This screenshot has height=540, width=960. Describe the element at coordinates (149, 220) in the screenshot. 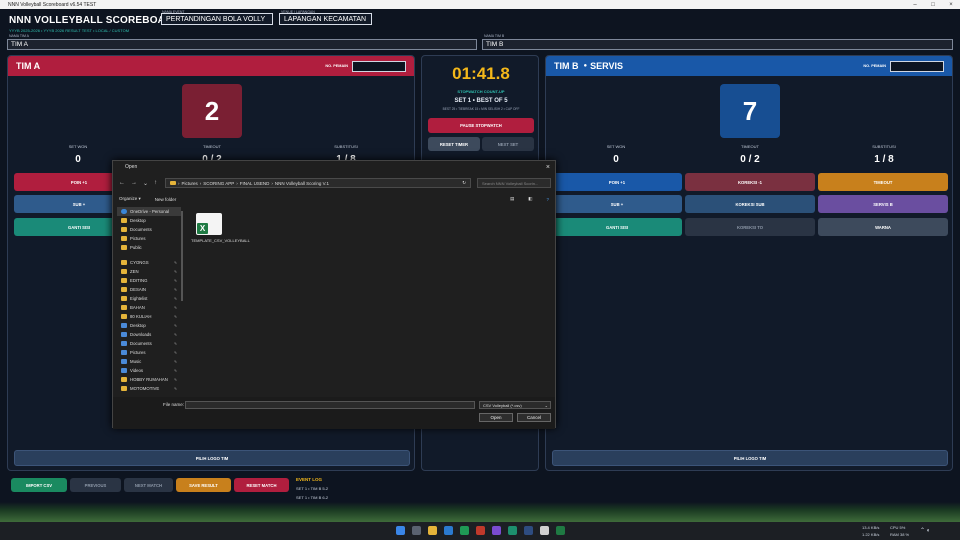

I see `sidebar-item: Desktop` at that location.